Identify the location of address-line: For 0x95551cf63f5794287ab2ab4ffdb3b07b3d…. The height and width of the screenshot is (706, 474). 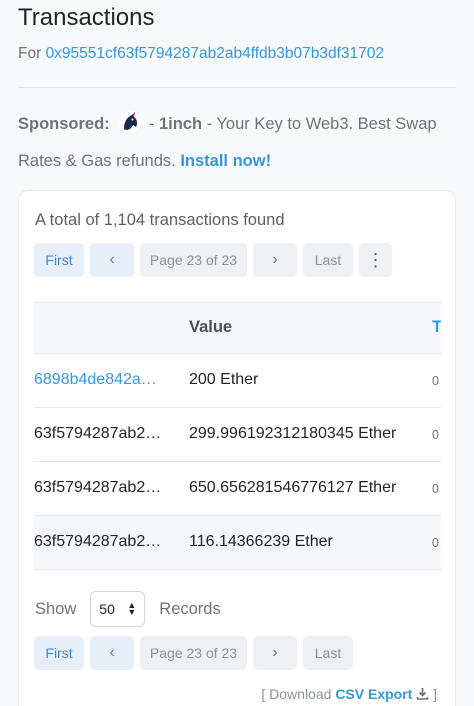
(201, 54).